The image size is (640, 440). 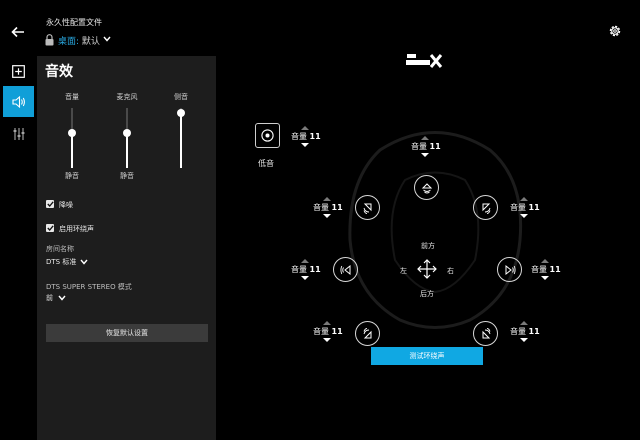 I want to click on rear-left-speaker-button, so click(x=367, y=333).